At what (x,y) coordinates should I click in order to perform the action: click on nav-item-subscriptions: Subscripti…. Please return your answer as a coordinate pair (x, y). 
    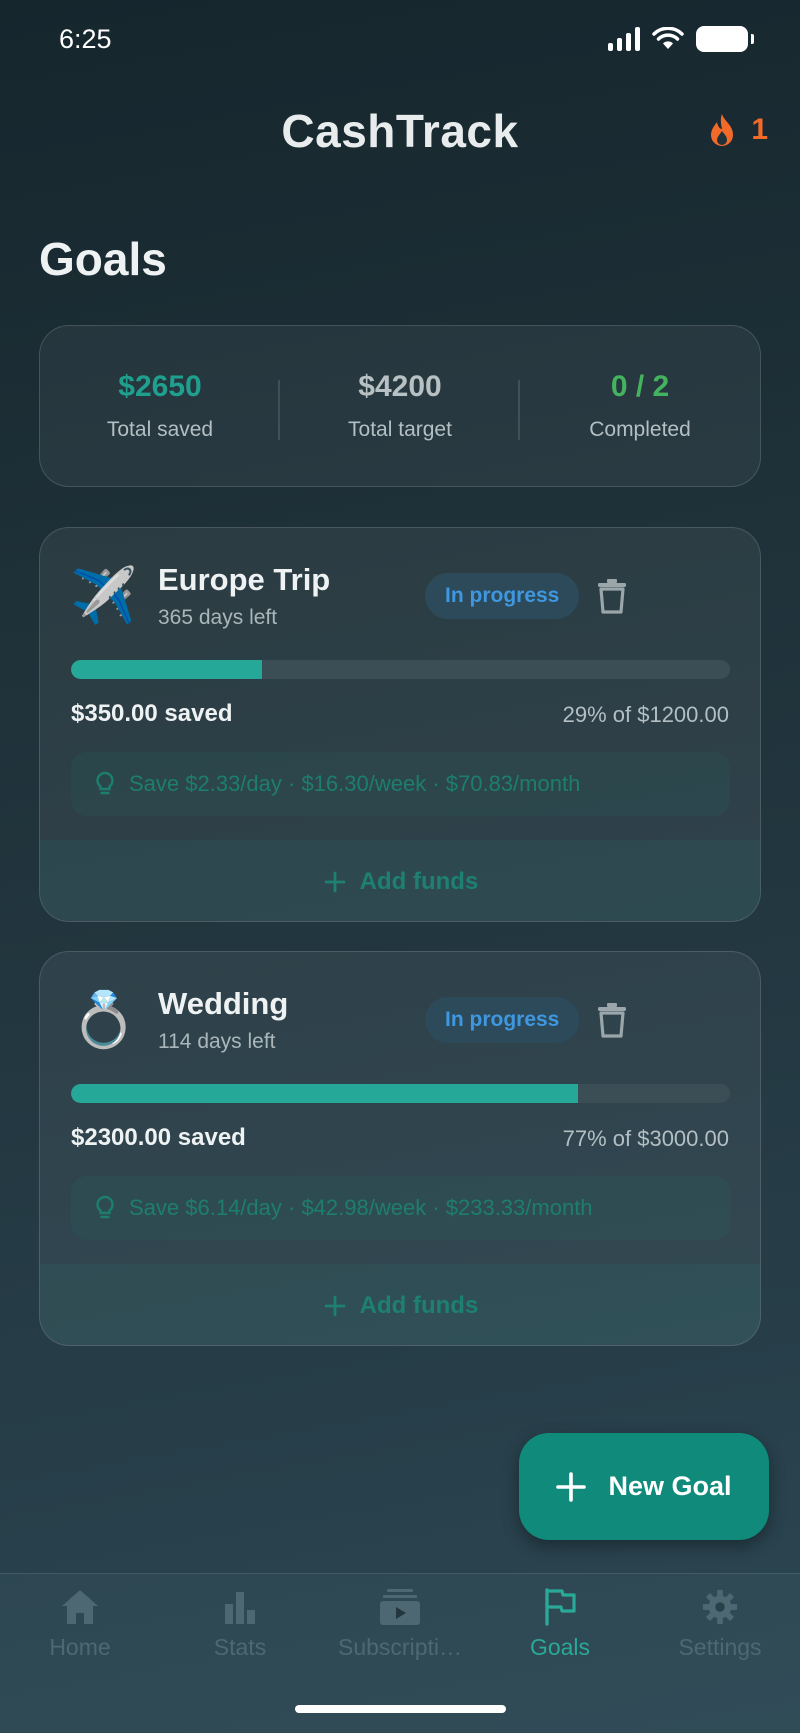
    Looking at the image, I should click on (400, 1624).